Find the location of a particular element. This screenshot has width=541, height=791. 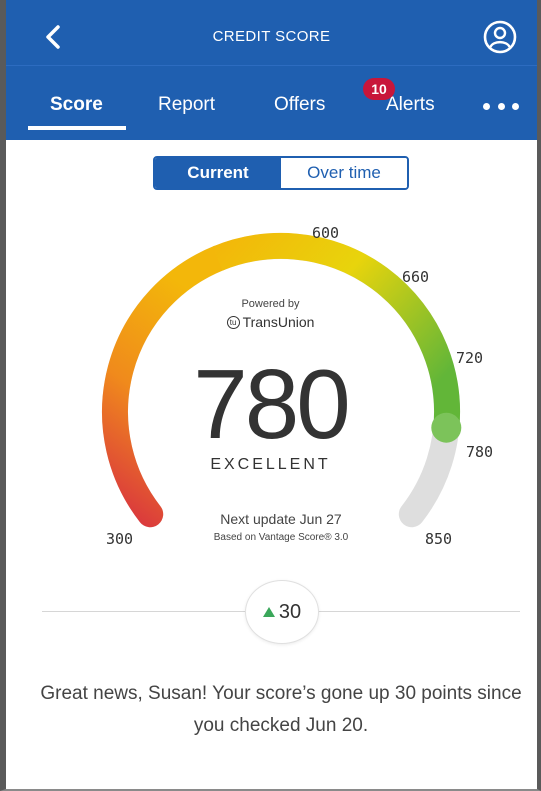

active-tab-indicator is located at coordinates (77, 128).